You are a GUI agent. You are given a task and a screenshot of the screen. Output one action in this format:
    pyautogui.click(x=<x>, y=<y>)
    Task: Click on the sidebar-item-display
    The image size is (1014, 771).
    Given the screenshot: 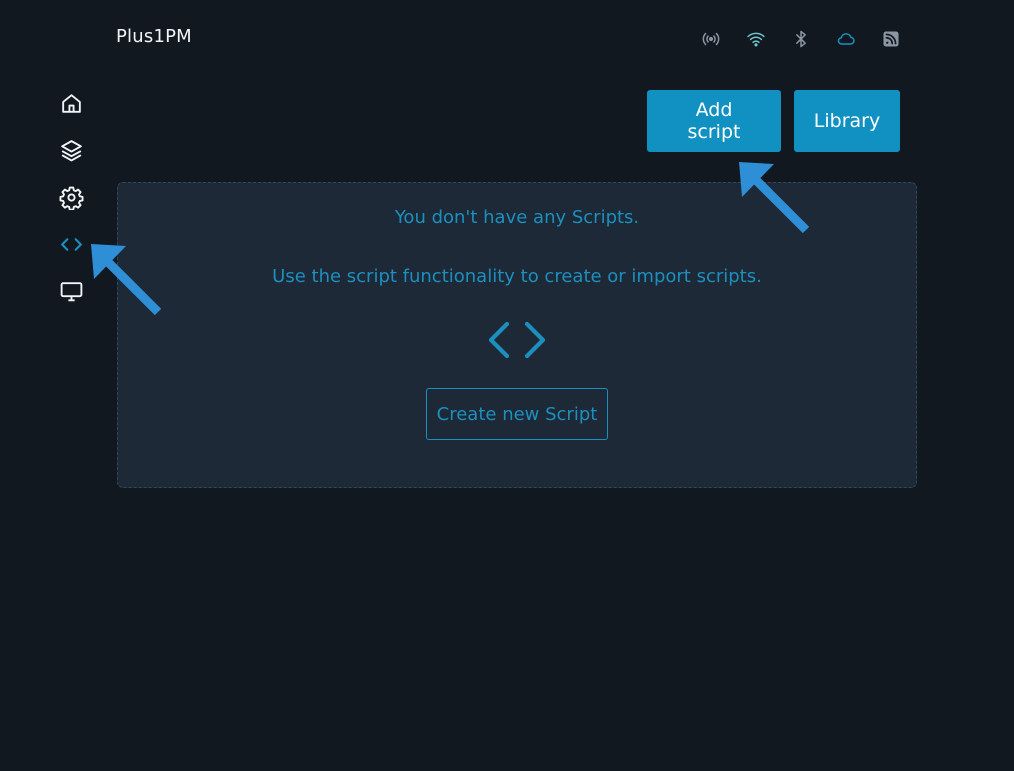 What is the action you would take?
    pyautogui.click(x=71, y=291)
    